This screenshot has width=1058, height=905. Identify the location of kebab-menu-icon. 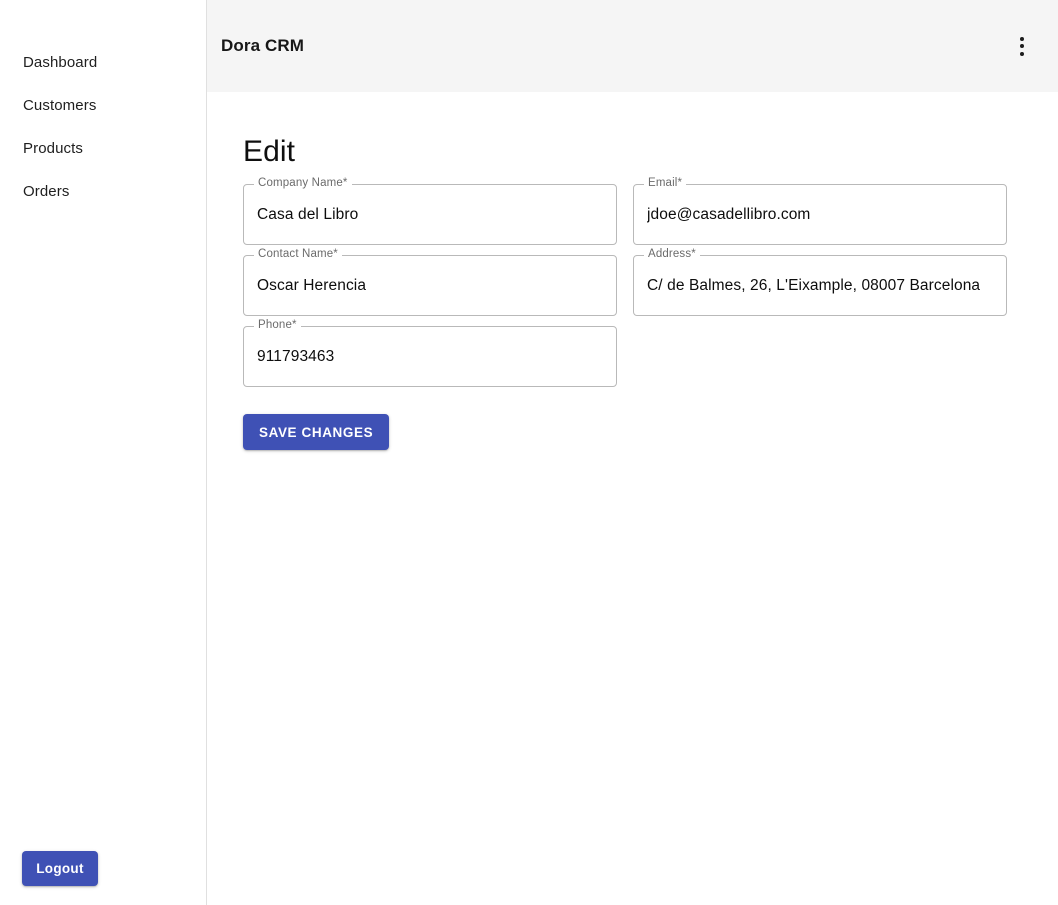
(1022, 46).